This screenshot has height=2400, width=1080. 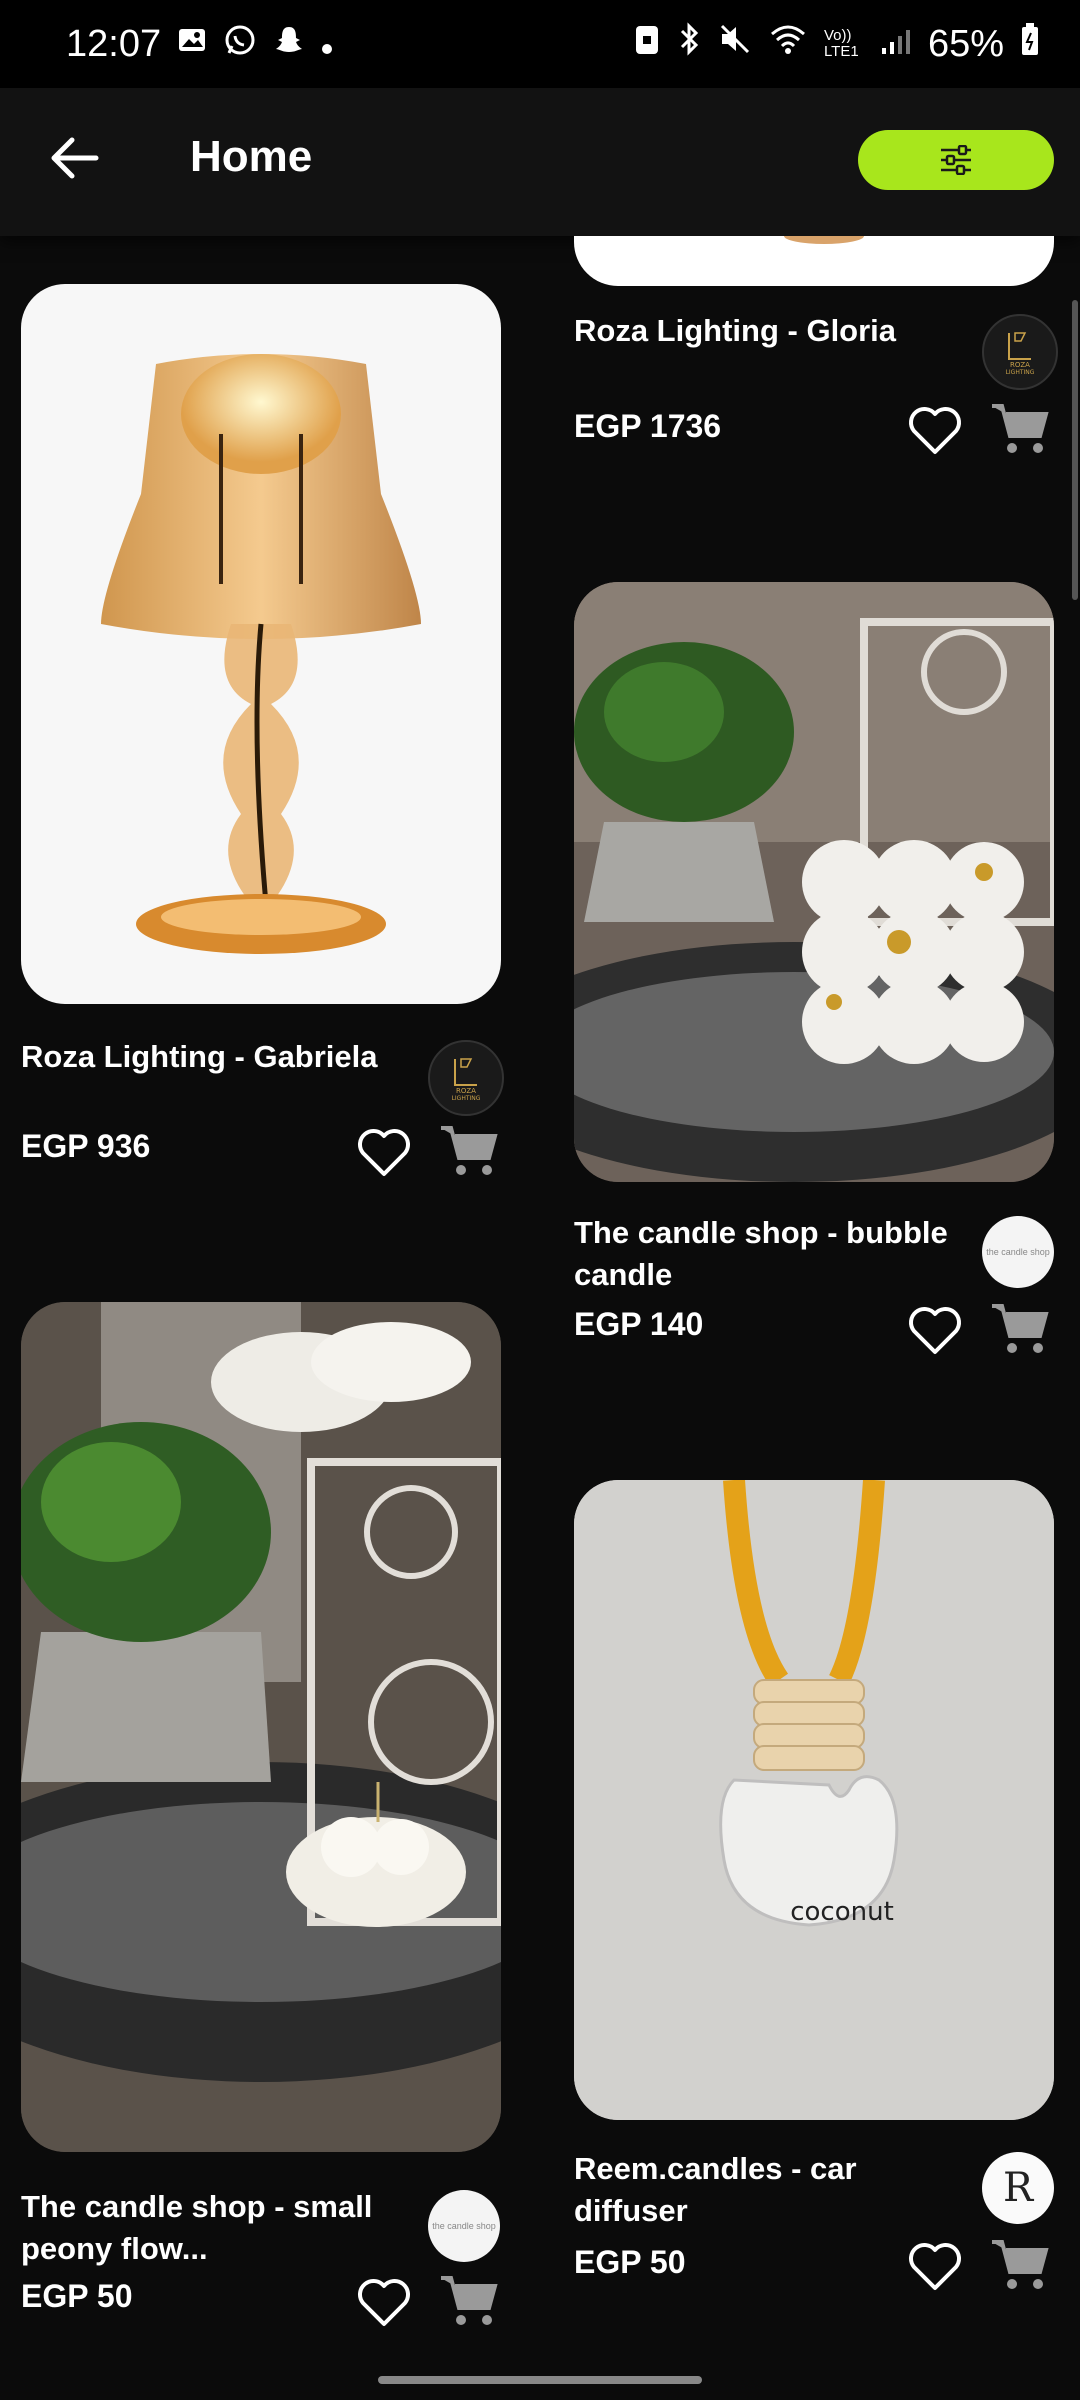 What do you see at coordinates (289, 44) in the screenshot?
I see `snapchat-icon` at bounding box center [289, 44].